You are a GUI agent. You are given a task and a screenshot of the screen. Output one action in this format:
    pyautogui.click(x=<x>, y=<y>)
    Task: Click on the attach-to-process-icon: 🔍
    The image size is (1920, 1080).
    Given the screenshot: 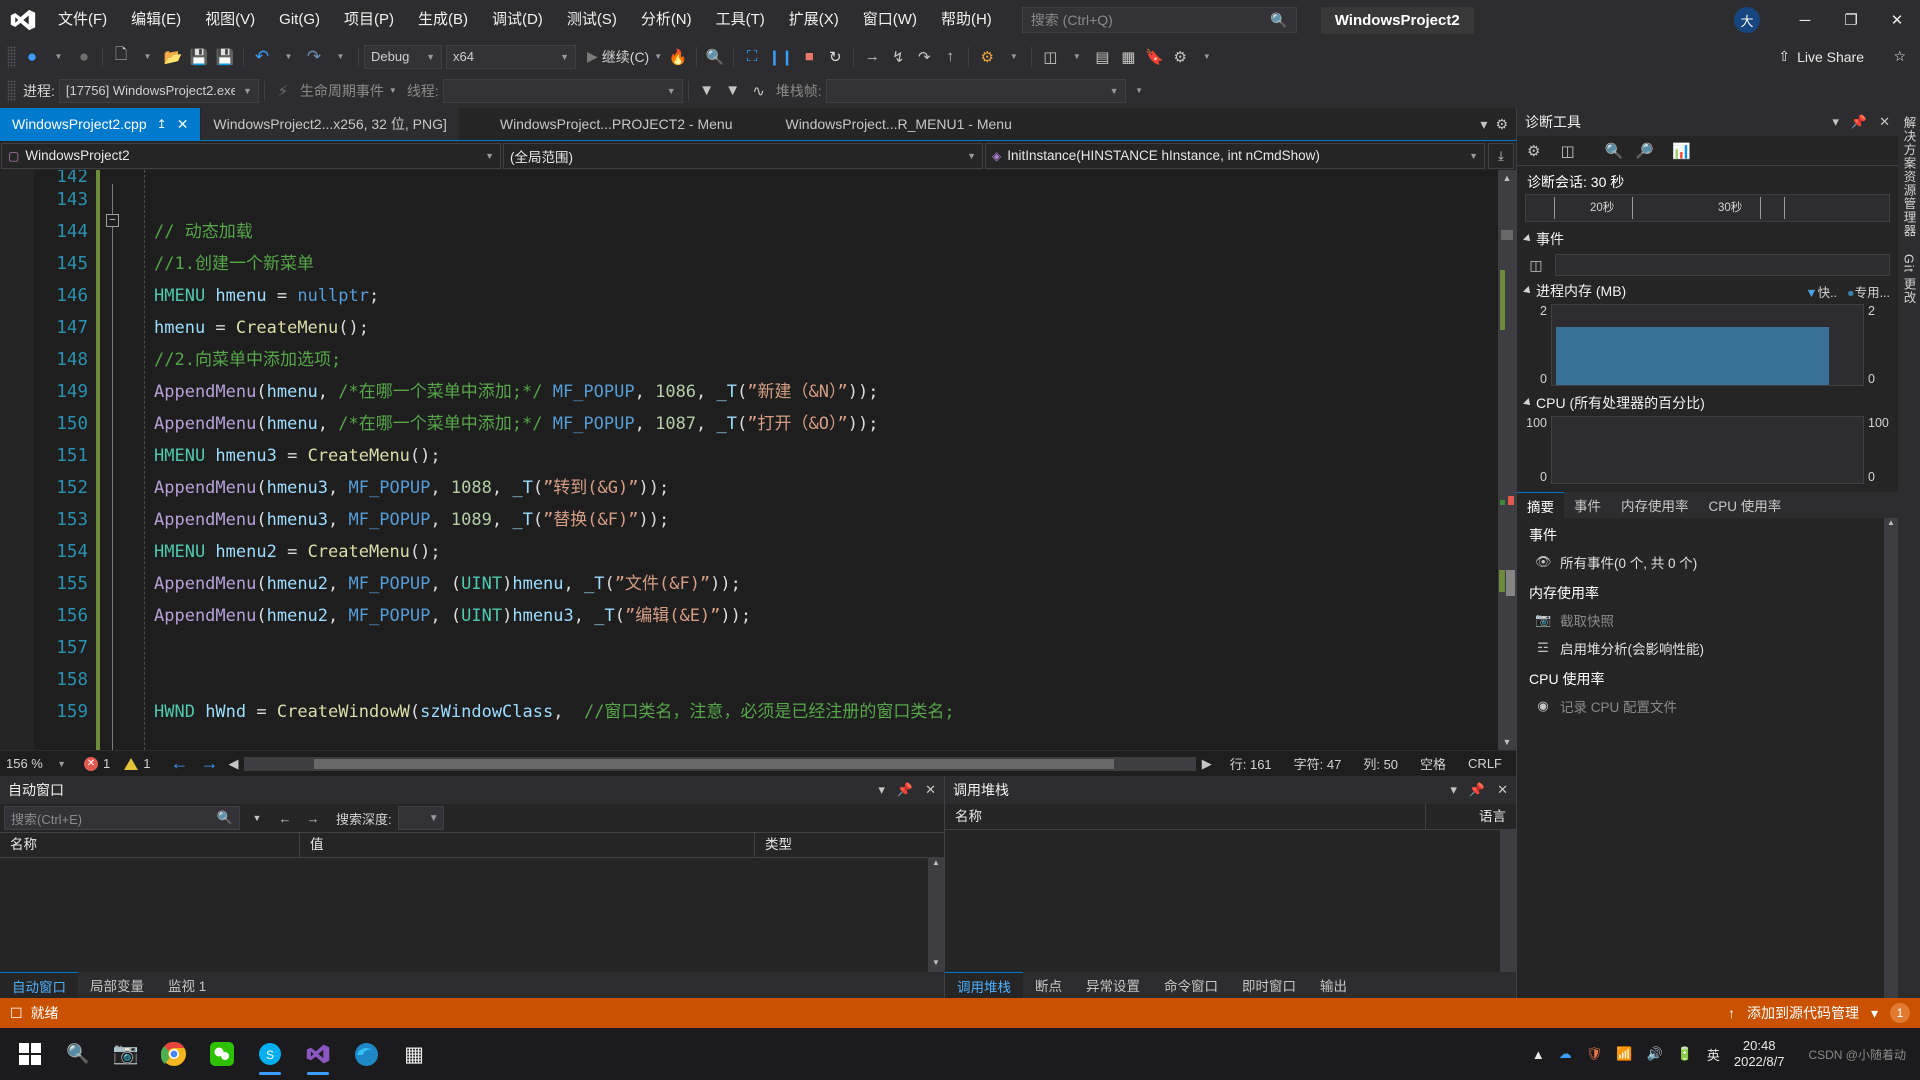 What is the action you would take?
    pyautogui.click(x=715, y=57)
    